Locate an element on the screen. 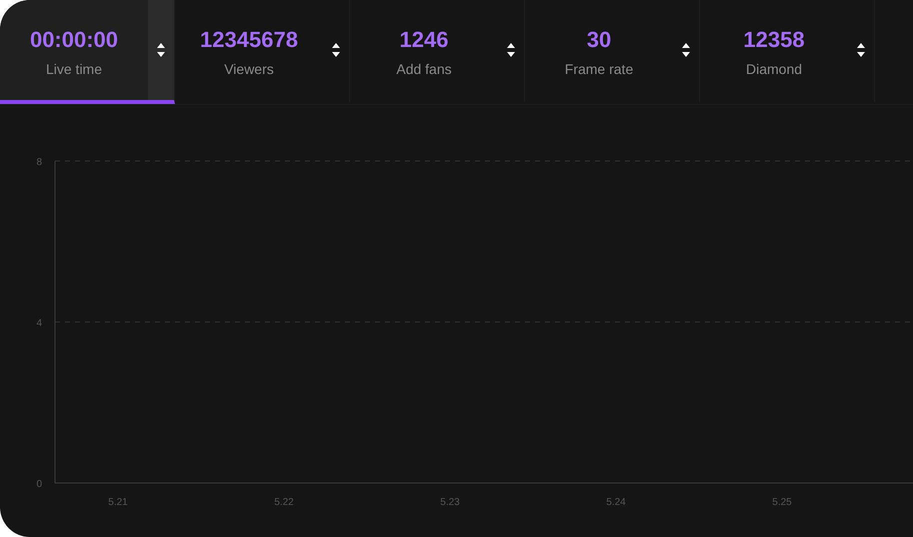 This screenshot has width=913, height=537. axis-label: 5.21 is located at coordinates (118, 502).